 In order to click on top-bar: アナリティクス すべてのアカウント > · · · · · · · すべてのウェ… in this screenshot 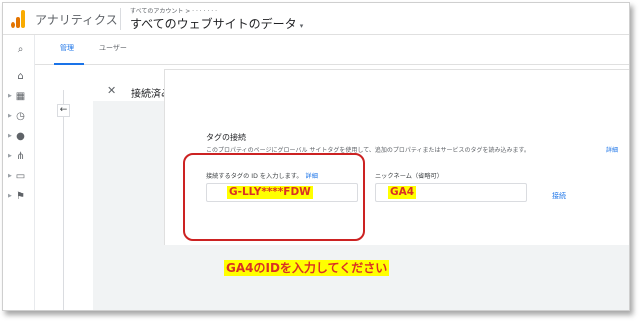, I will do `click(316, 19)`.